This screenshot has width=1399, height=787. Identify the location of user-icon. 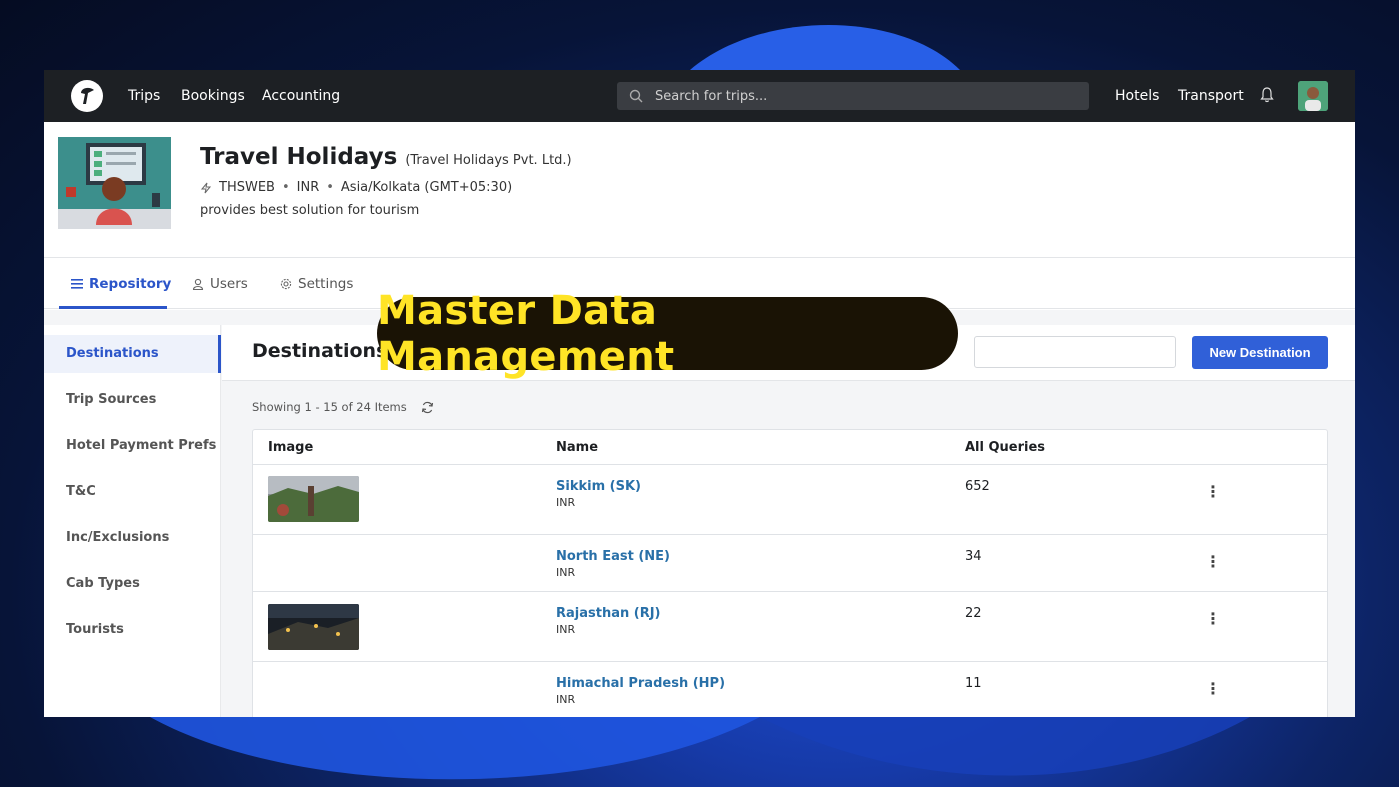
(198, 284).